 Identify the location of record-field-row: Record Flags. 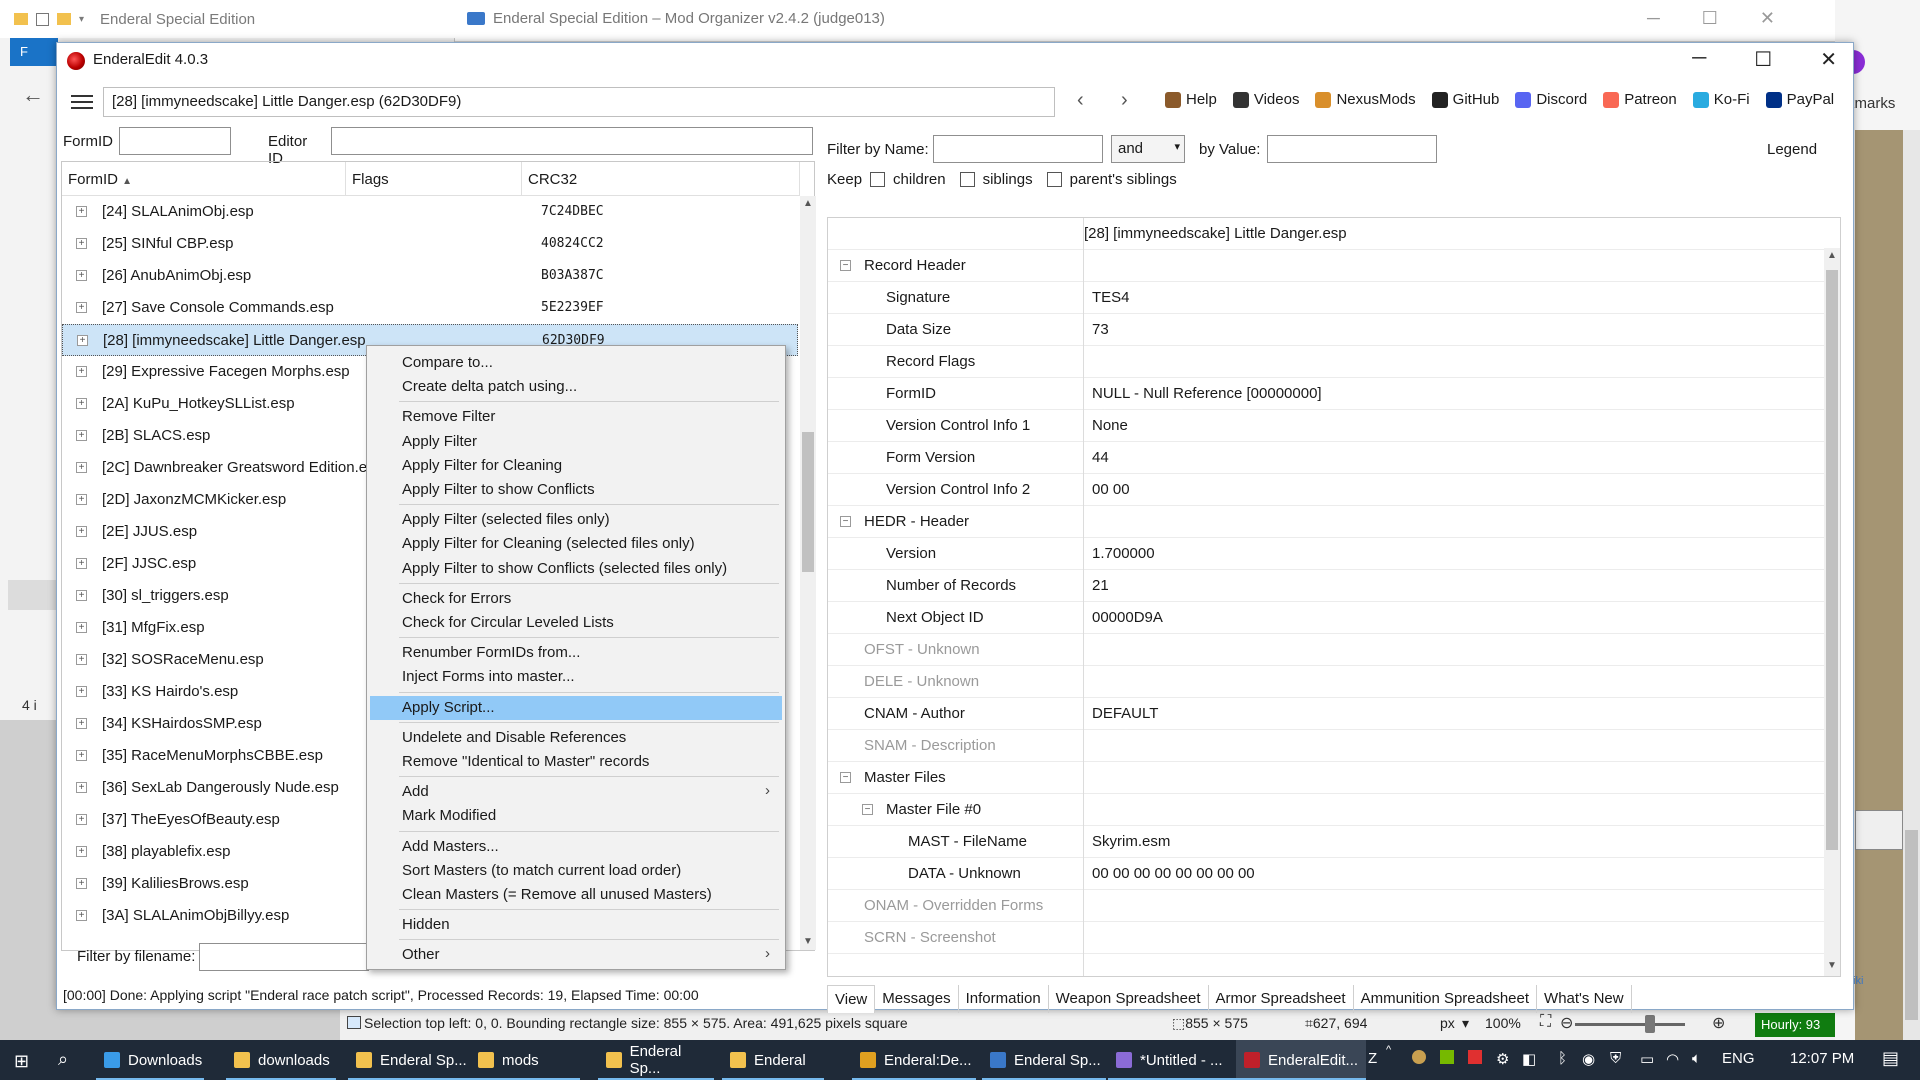
(1326, 362).